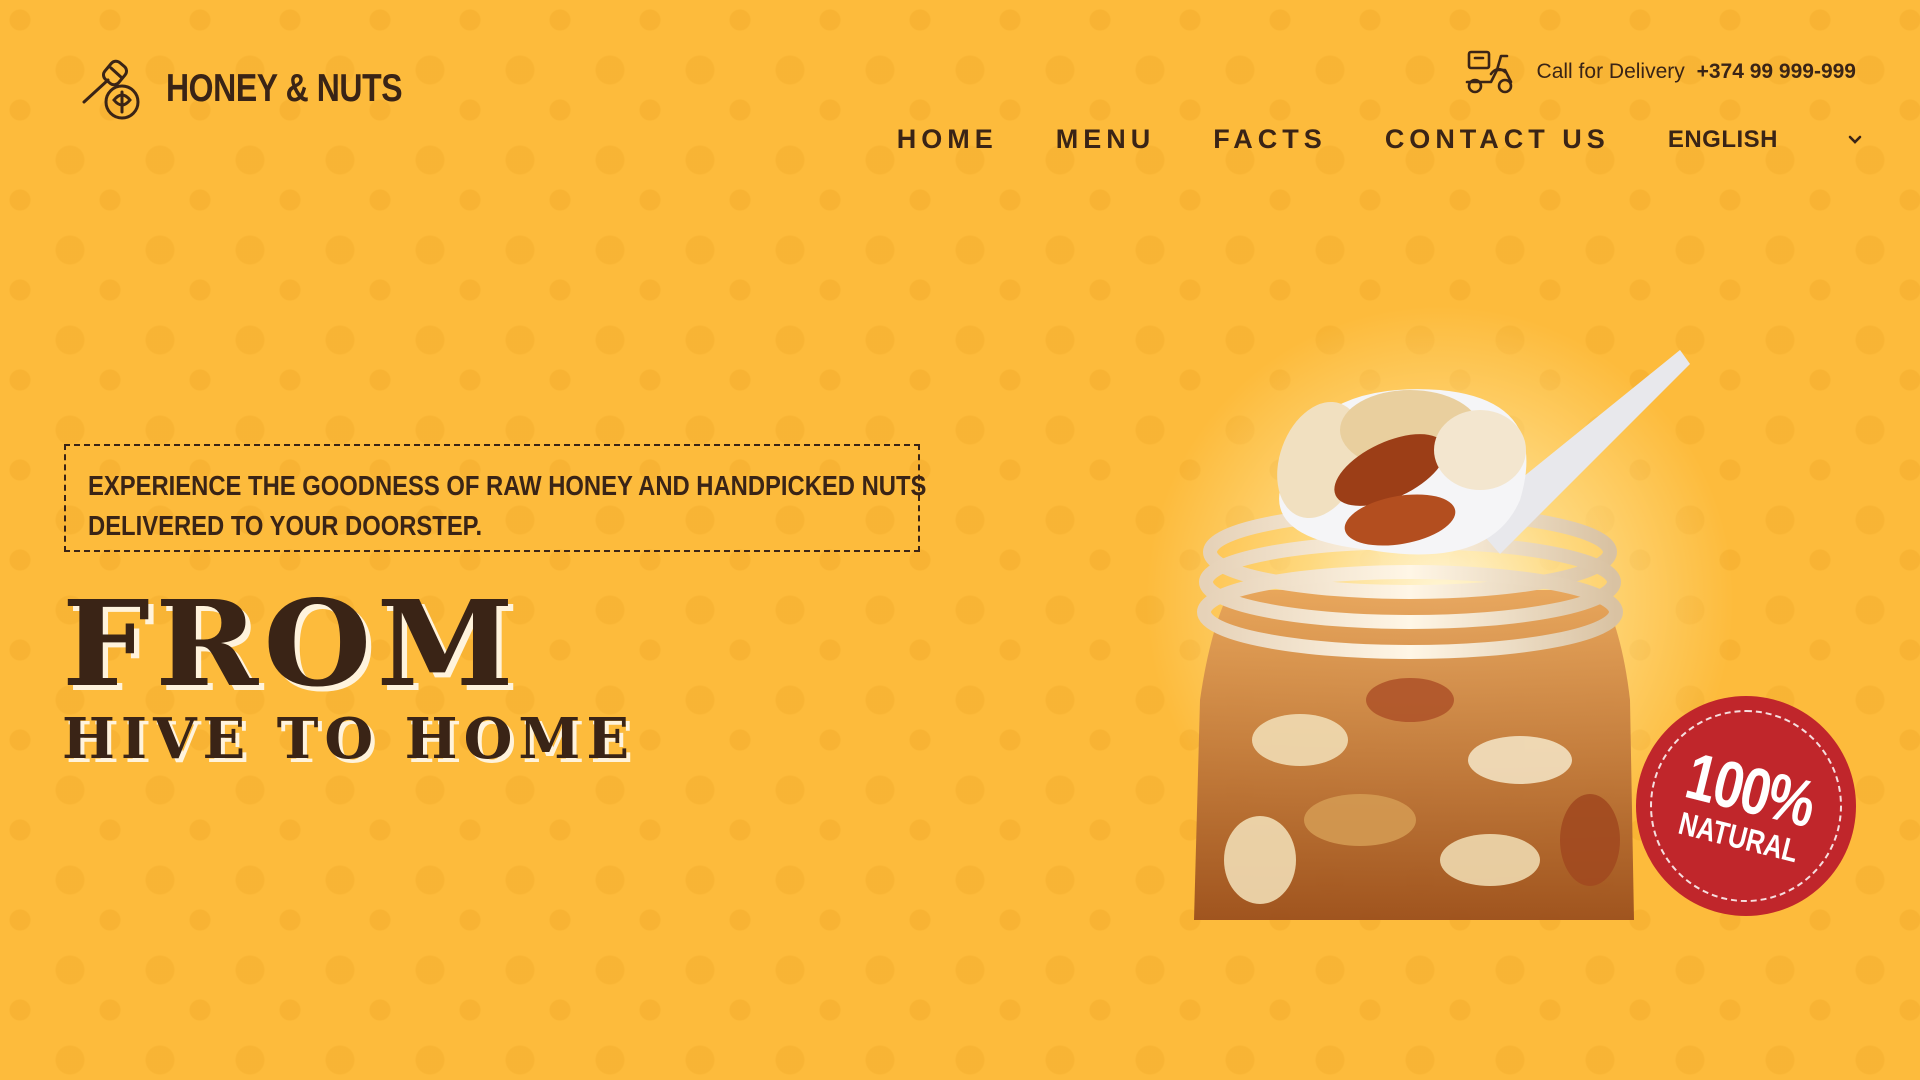  I want to click on chevron-down-icon, so click(1855, 139).